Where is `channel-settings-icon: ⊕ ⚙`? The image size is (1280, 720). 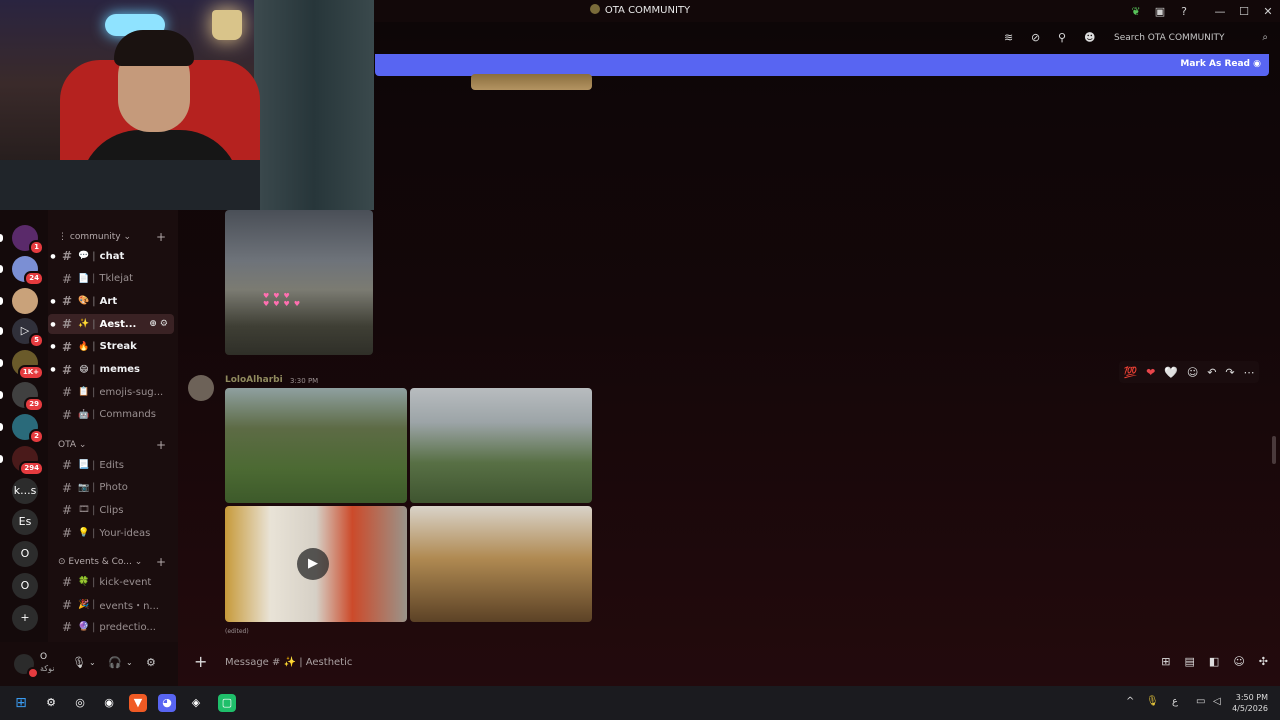 channel-settings-icon: ⊕ ⚙ is located at coordinates (161, 324).